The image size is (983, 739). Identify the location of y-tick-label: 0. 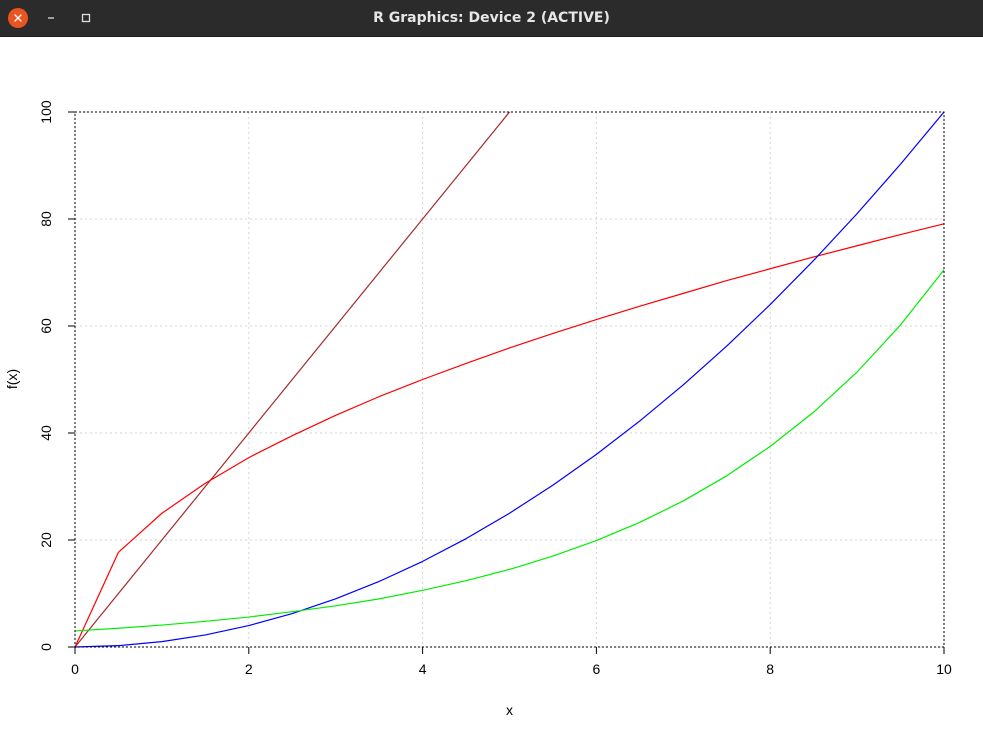
(46, 647).